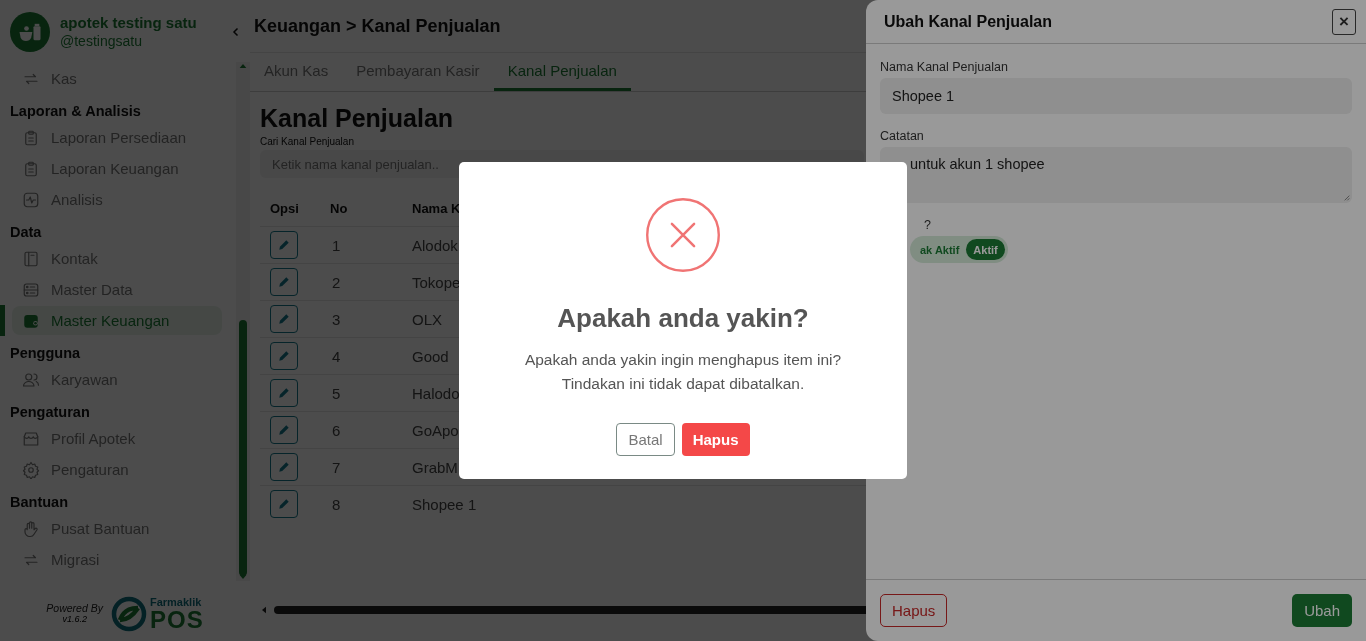 This screenshot has width=1366, height=641. What do you see at coordinates (26, 232) in the screenshot?
I see `section-heading: Data` at bounding box center [26, 232].